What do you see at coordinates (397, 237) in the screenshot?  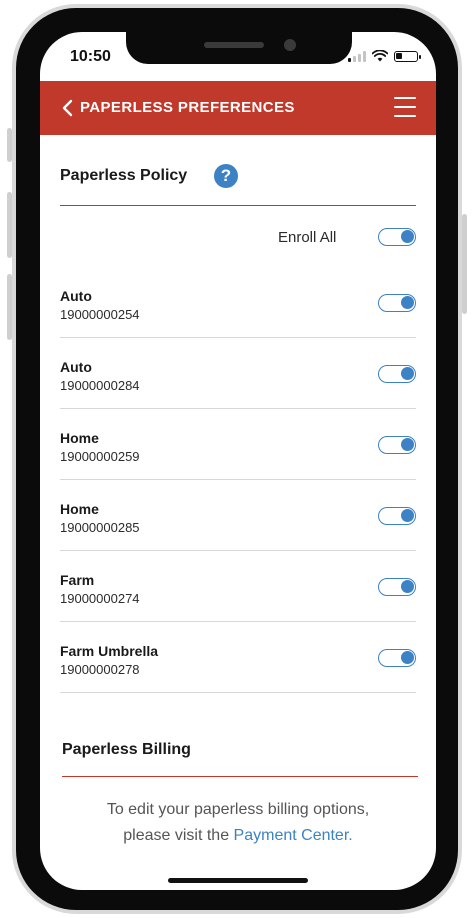 I see `enroll-all-toggle` at bounding box center [397, 237].